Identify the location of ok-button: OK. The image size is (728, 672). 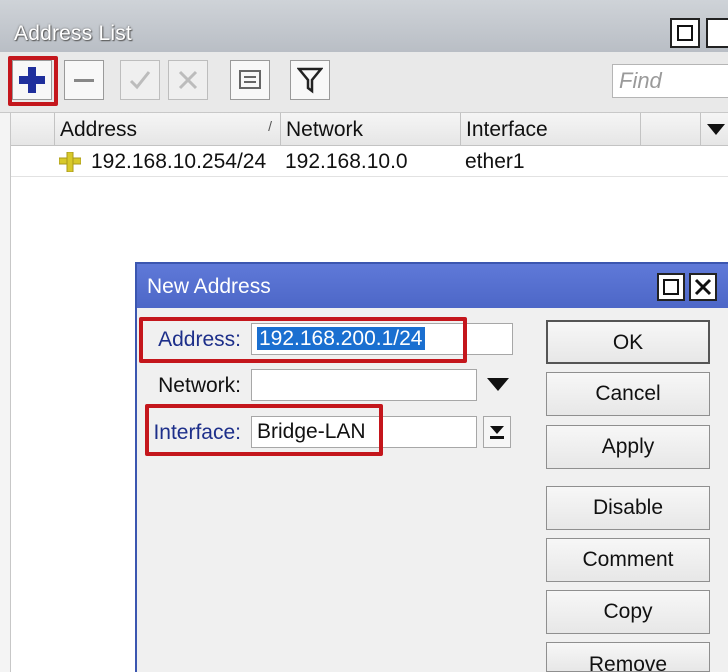
(628, 342).